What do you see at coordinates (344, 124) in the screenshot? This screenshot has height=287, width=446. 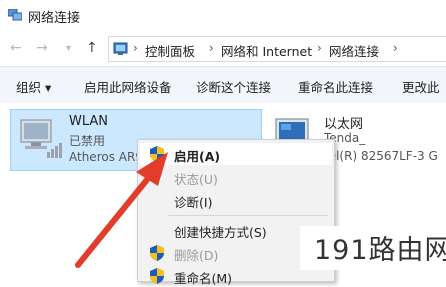 I see `adapter-name: 以太网` at bounding box center [344, 124].